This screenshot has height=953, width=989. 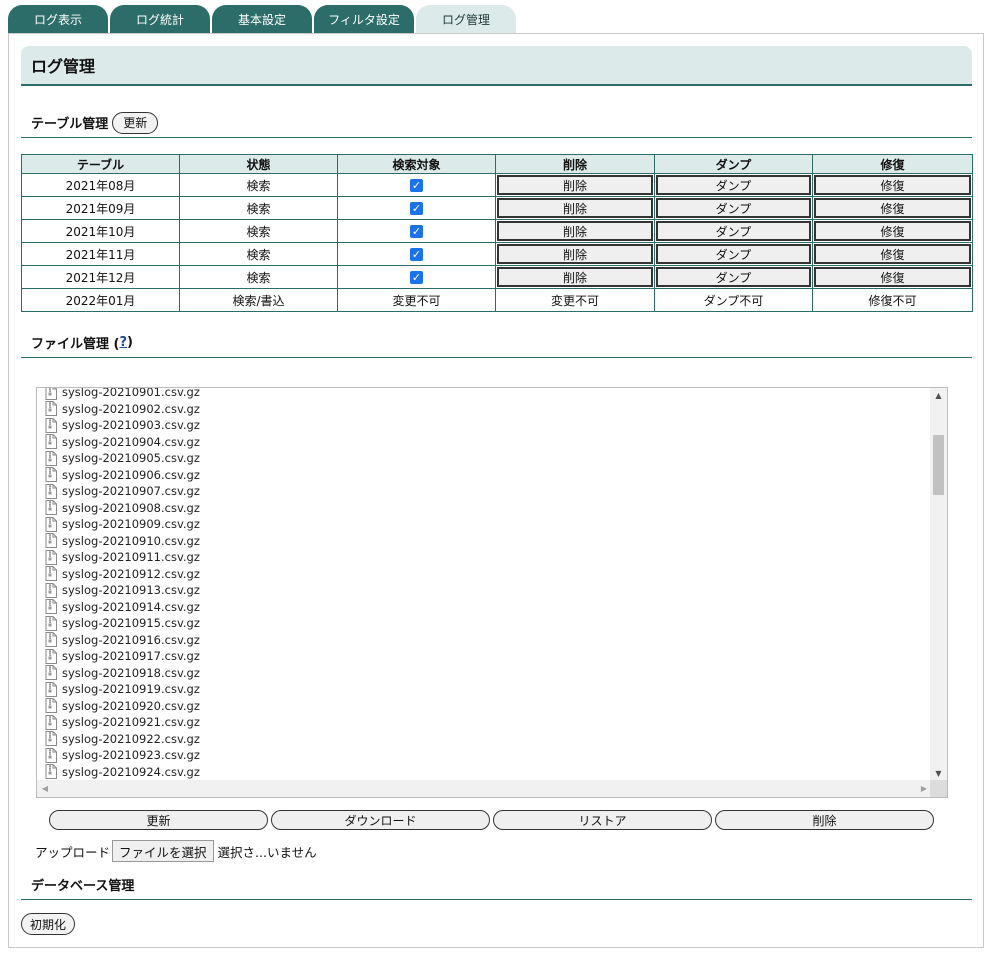 I want to click on restore-button: リストア, so click(x=602, y=820).